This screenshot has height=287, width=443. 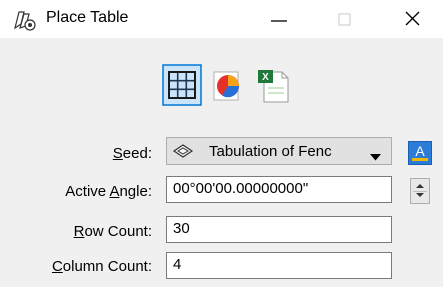 I want to click on seed-dropdown: Tabulation of Fenc, so click(x=279, y=151).